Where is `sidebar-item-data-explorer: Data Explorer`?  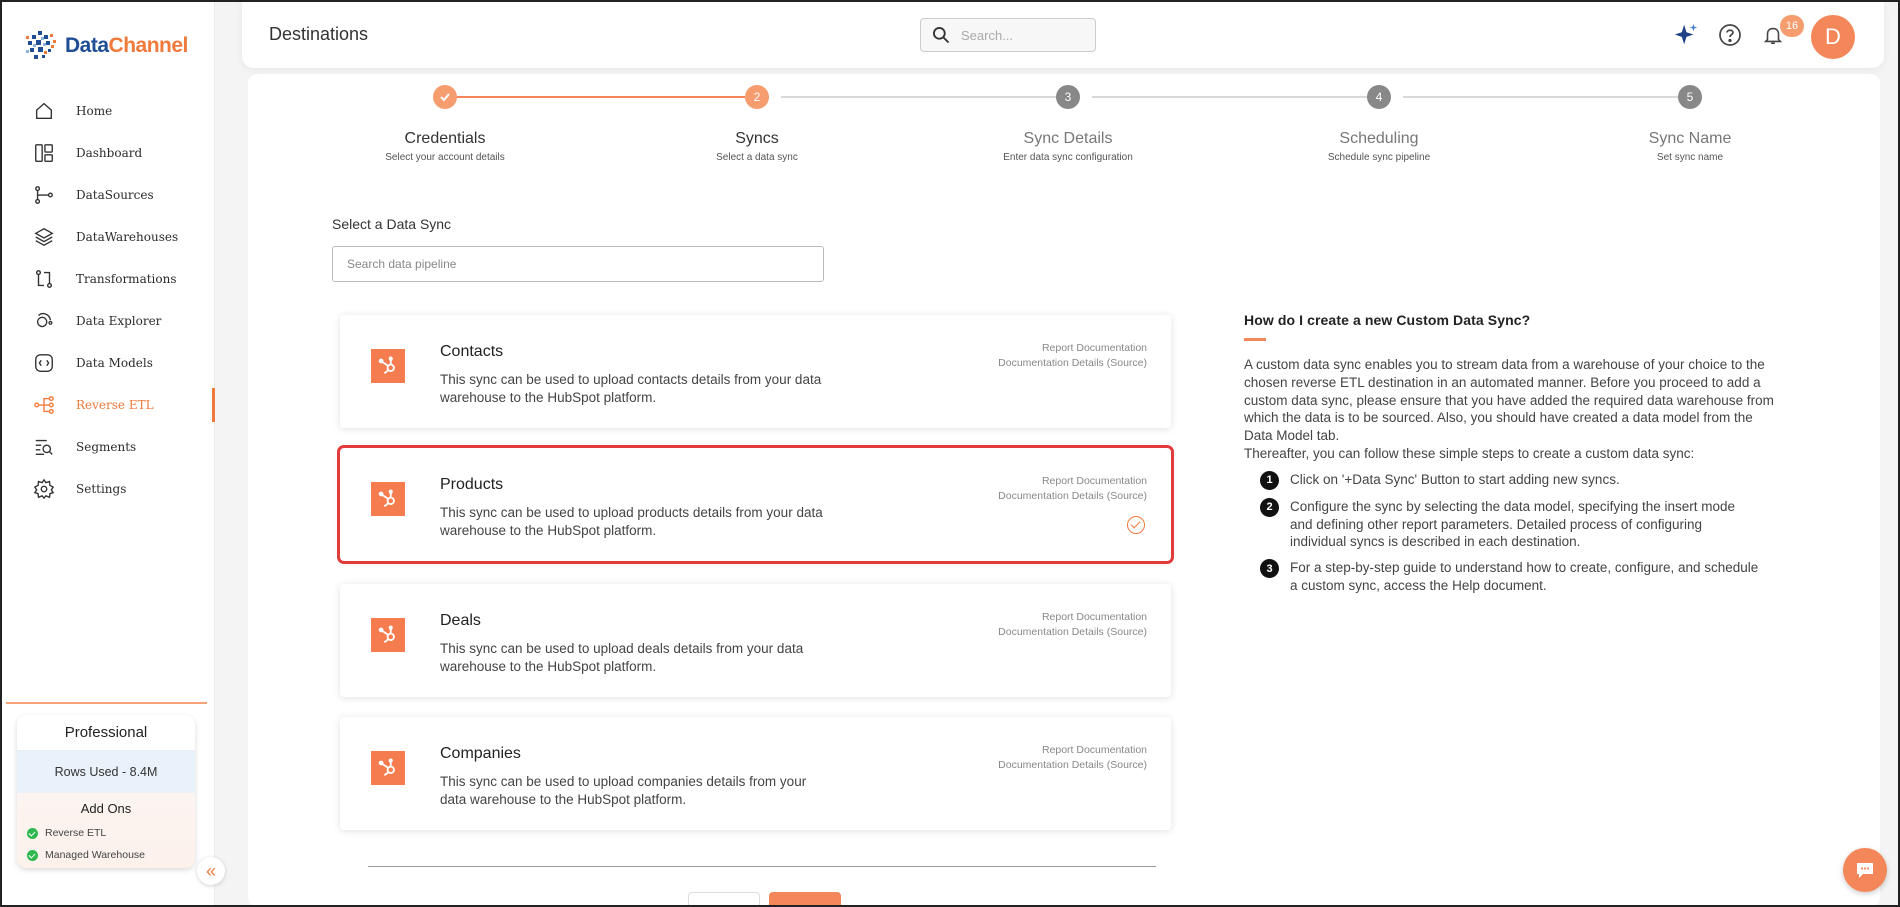
sidebar-item-data-explorer: Data Explorer is located at coordinates (108, 321).